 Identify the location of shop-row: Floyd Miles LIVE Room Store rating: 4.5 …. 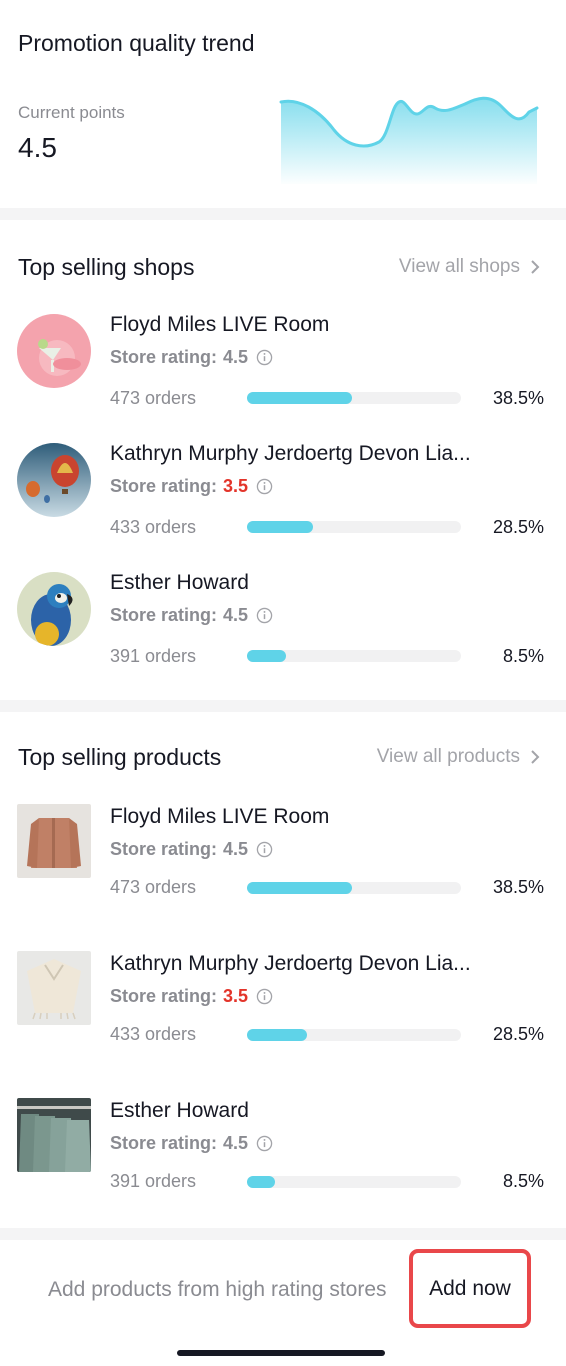
(283, 365).